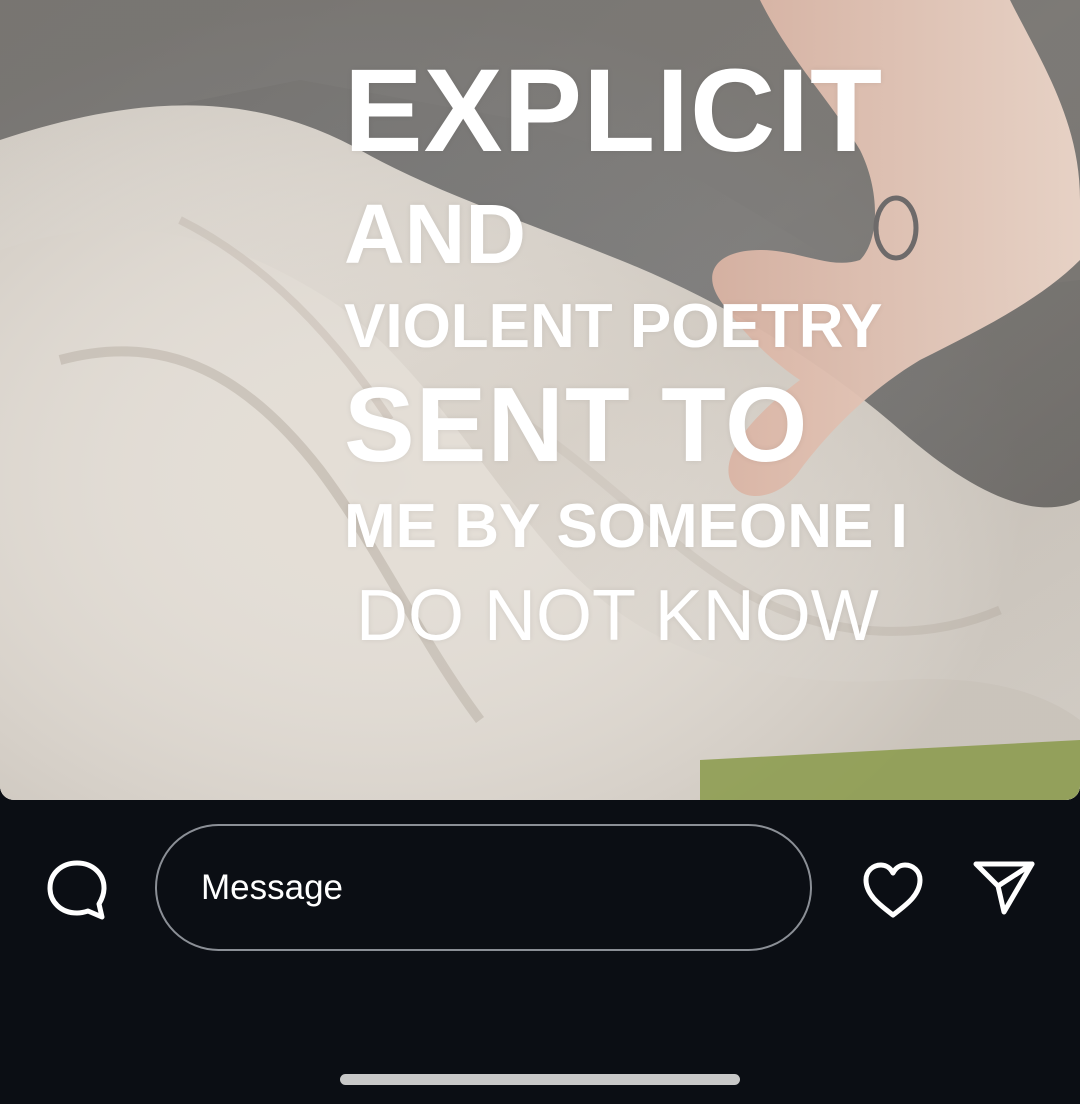  I want to click on story-text-line: SENT TO, so click(576, 425).